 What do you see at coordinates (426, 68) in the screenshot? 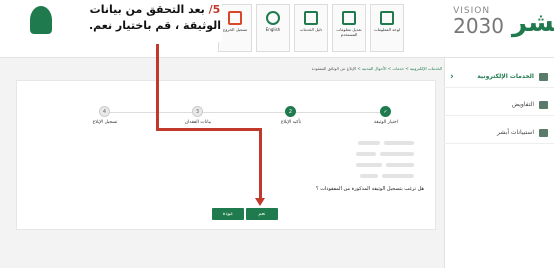
I see `breadcrumb-item: الخدمات الإلكترونية` at bounding box center [426, 68].